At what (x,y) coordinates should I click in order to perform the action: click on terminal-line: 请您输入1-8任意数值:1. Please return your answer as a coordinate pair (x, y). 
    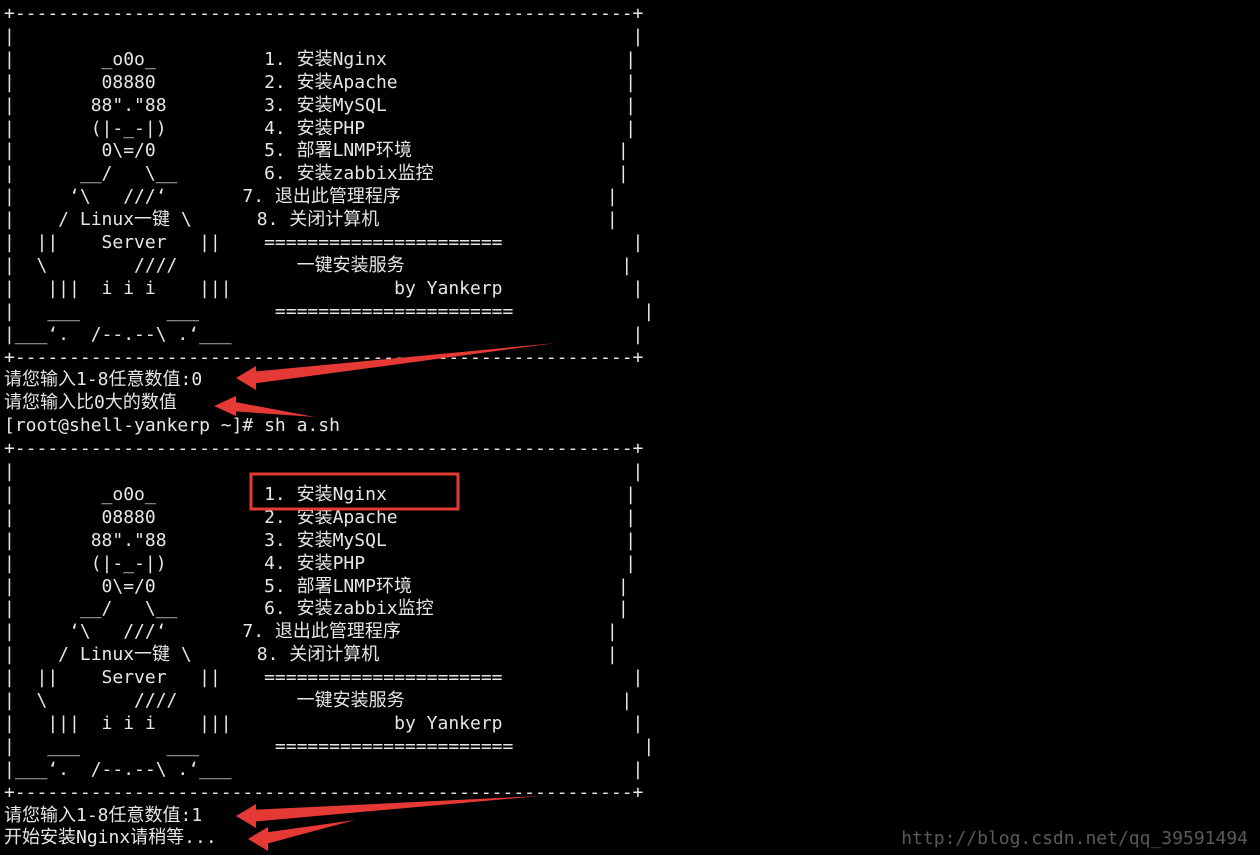
    Looking at the image, I should click on (103, 815).